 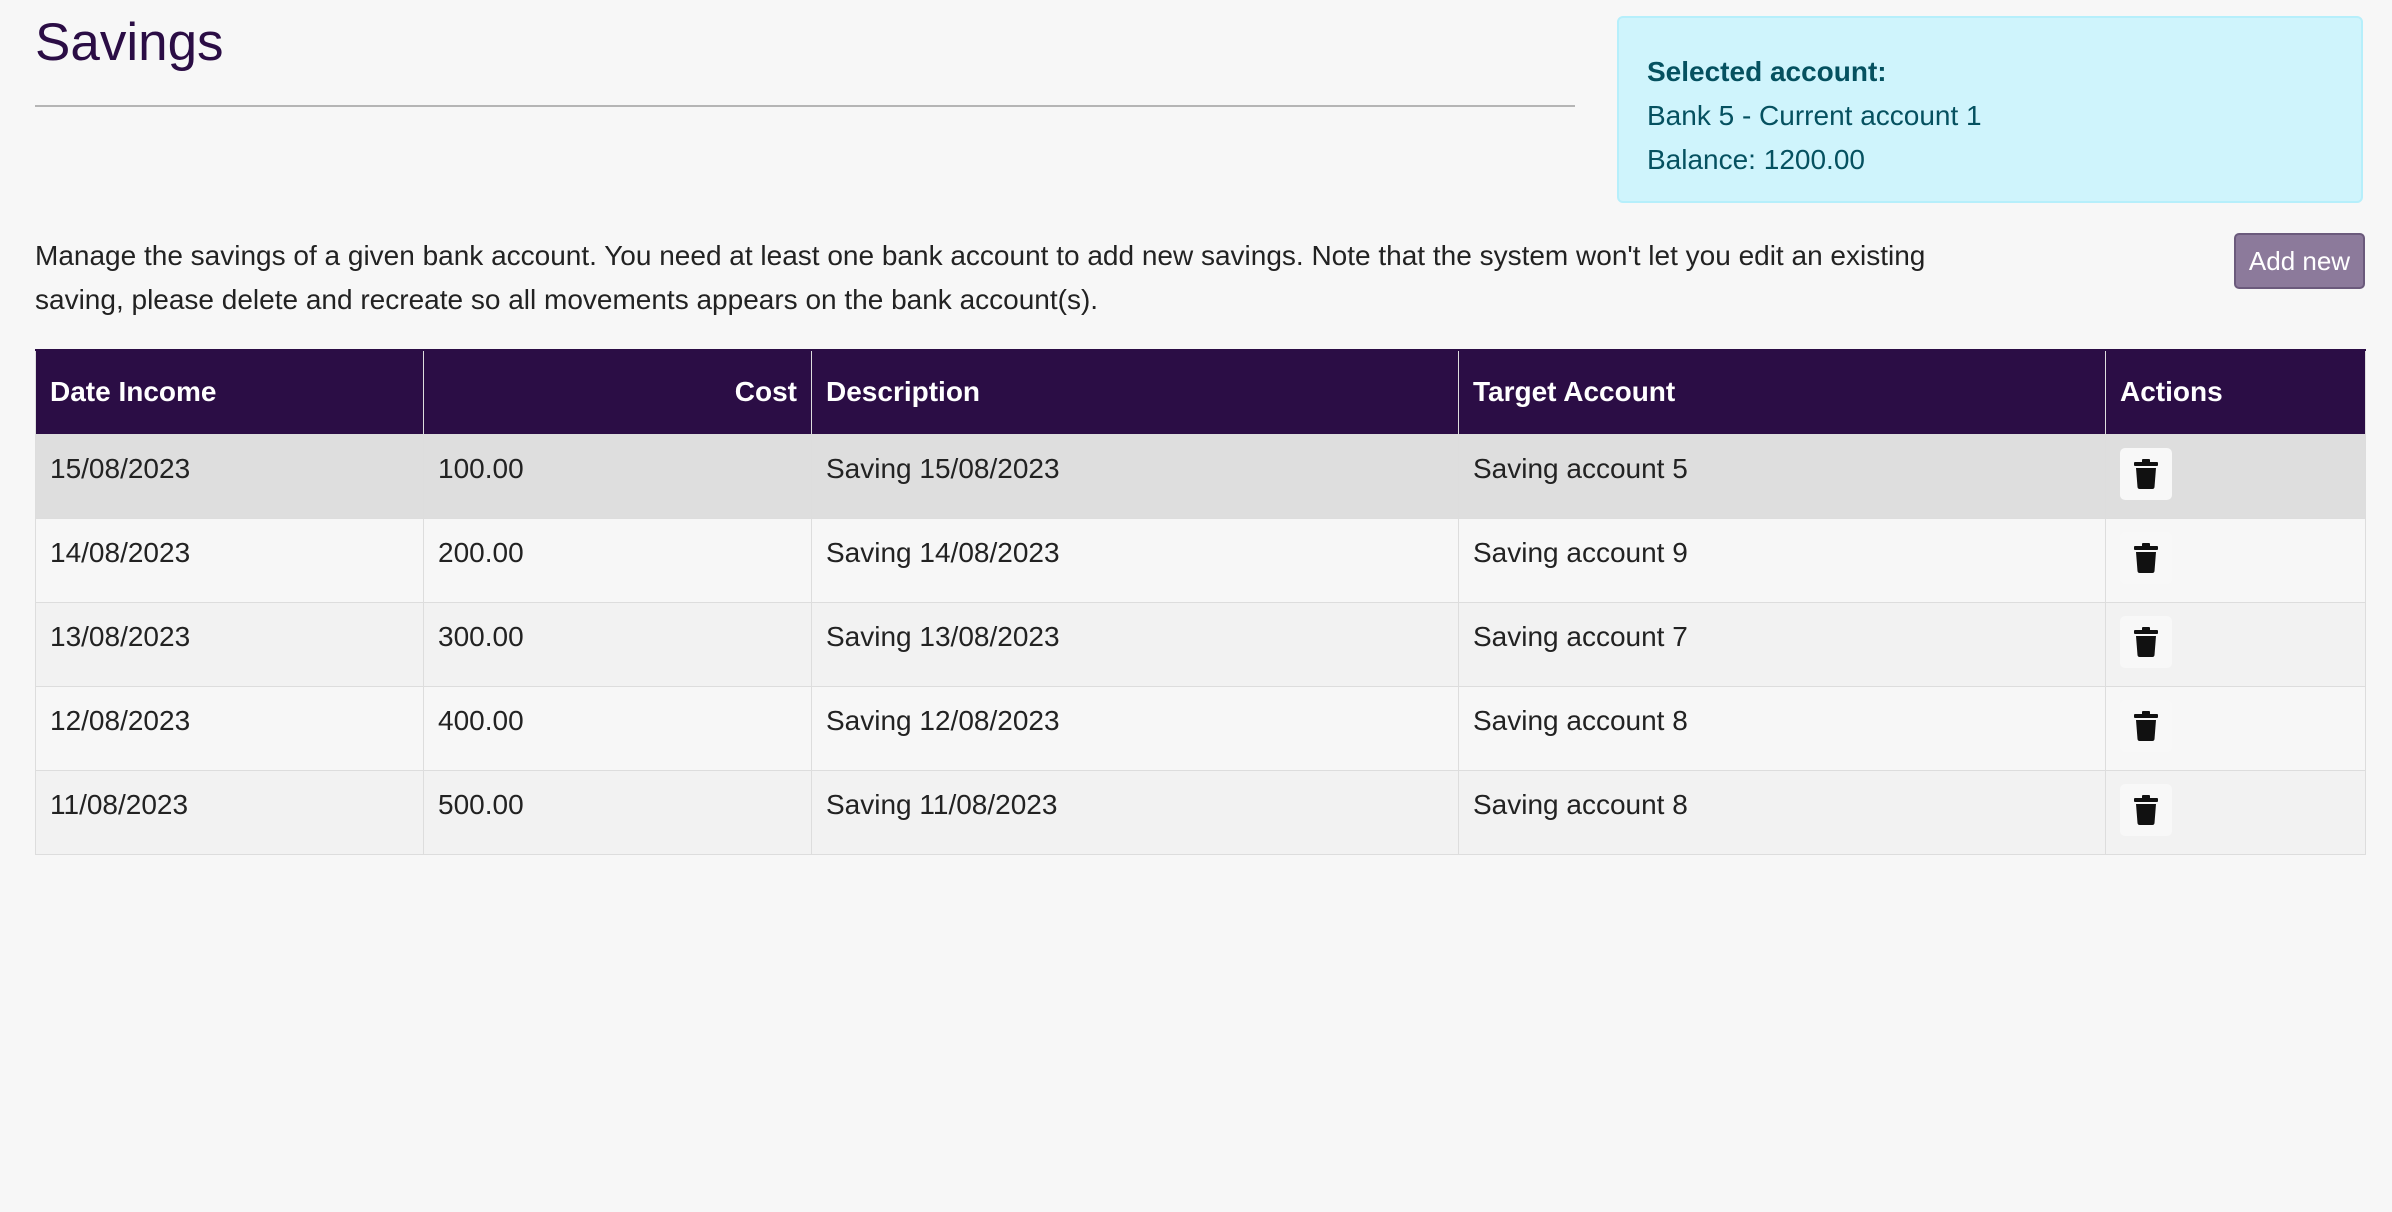 What do you see at coordinates (1135, 644) in the screenshot?
I see `cell-description: Saving 13/08/2023` at bounding box center [1135, 644].